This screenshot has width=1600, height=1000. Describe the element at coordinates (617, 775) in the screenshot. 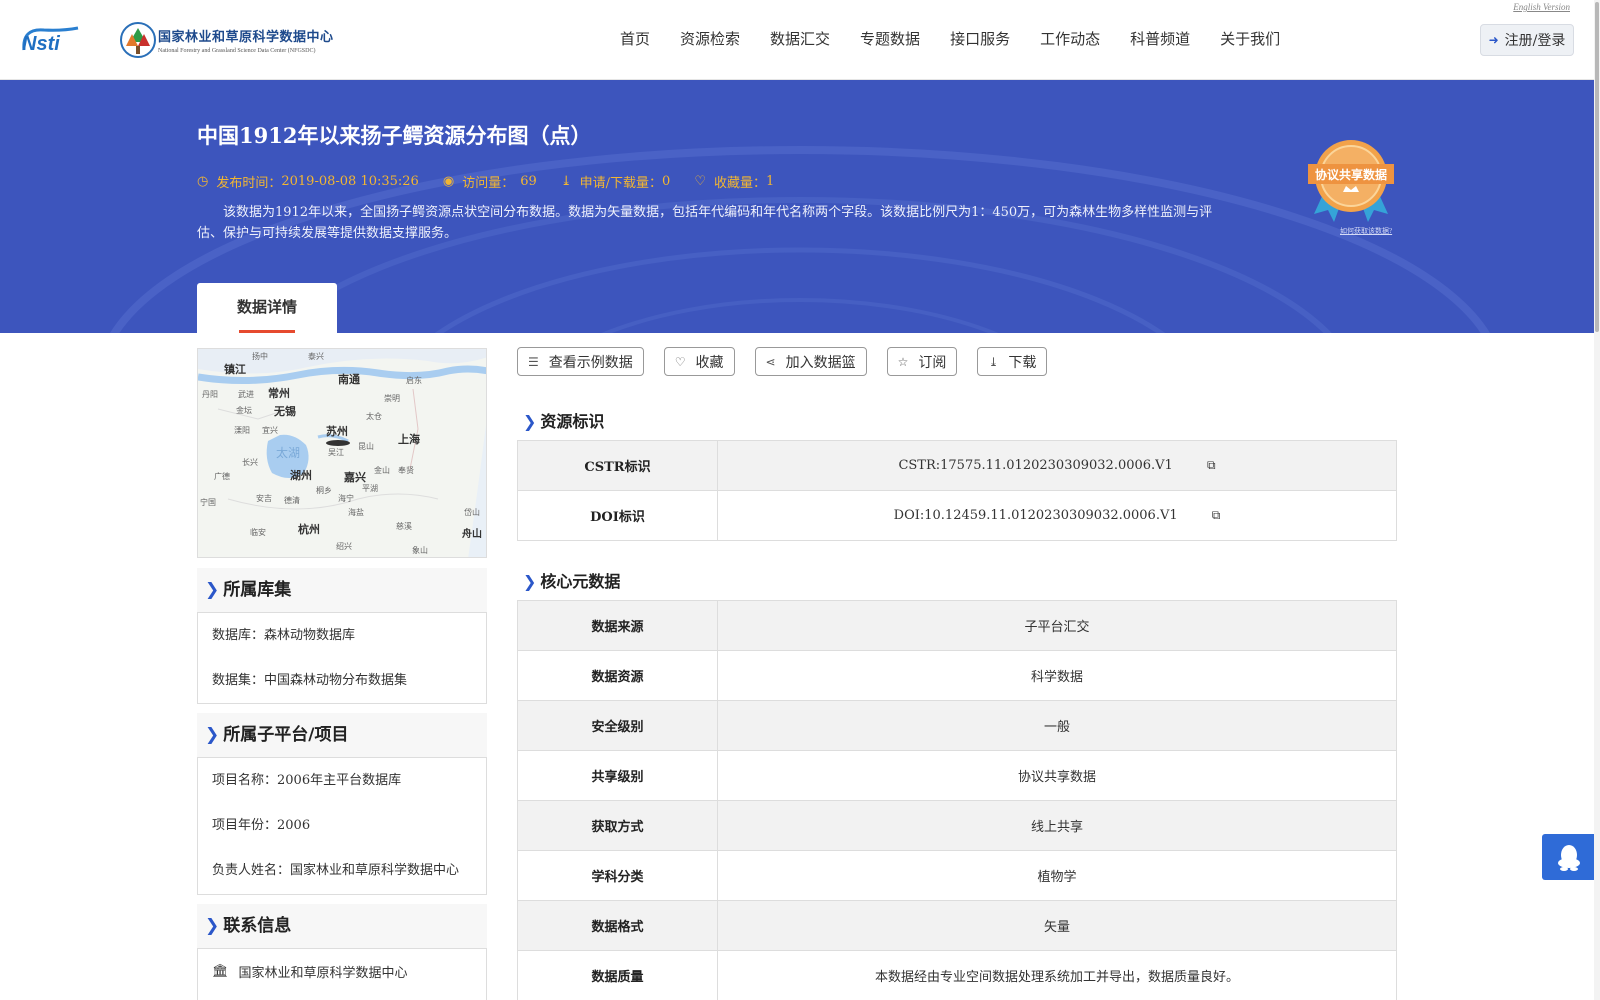

I see `table-key-cell: 共享级别` at that location.